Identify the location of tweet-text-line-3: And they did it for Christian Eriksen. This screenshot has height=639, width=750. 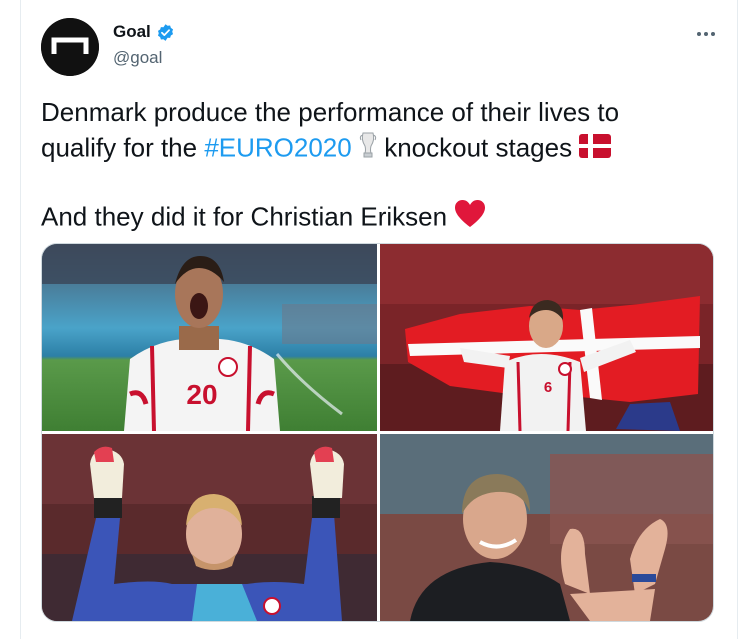
(381, 218).